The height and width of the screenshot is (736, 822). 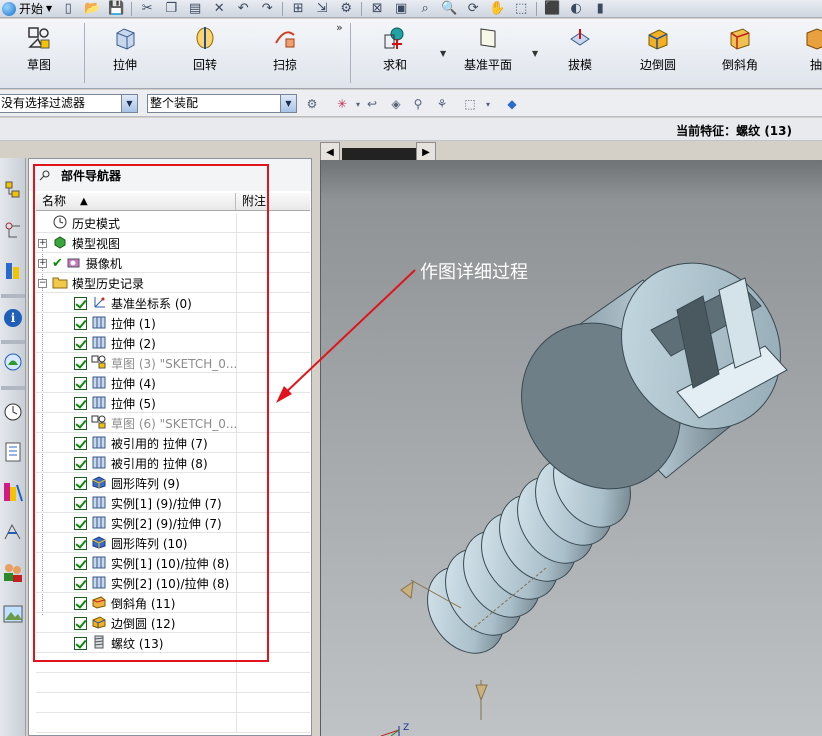 What do you see at coordinates (739, 65) in the screenshot?
I see `chamfer-label: 倒斜角` at bounding box center [739, 65].